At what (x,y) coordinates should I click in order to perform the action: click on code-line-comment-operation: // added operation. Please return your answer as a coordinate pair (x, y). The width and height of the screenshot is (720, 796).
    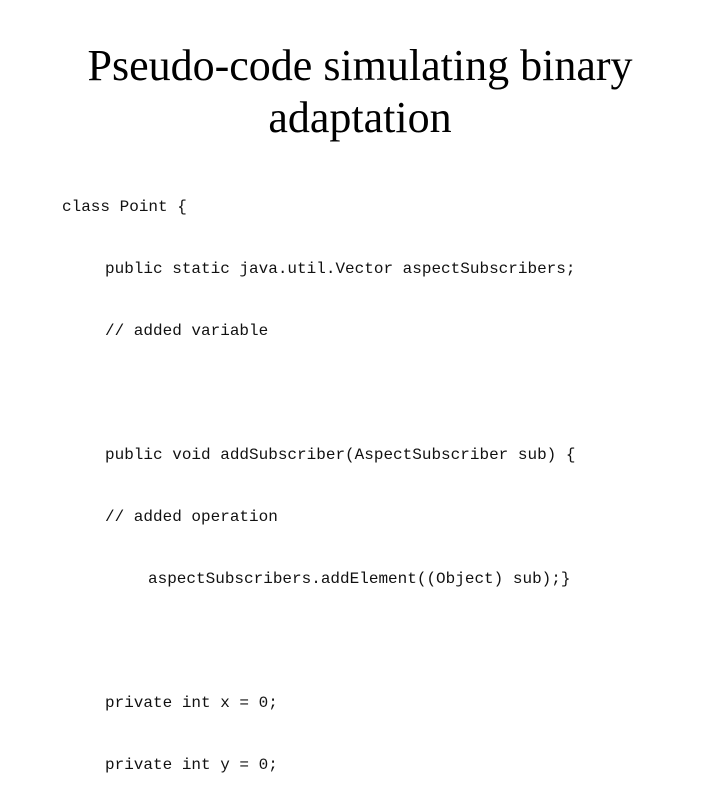
    Looking at the image, I should click on (191, 517).